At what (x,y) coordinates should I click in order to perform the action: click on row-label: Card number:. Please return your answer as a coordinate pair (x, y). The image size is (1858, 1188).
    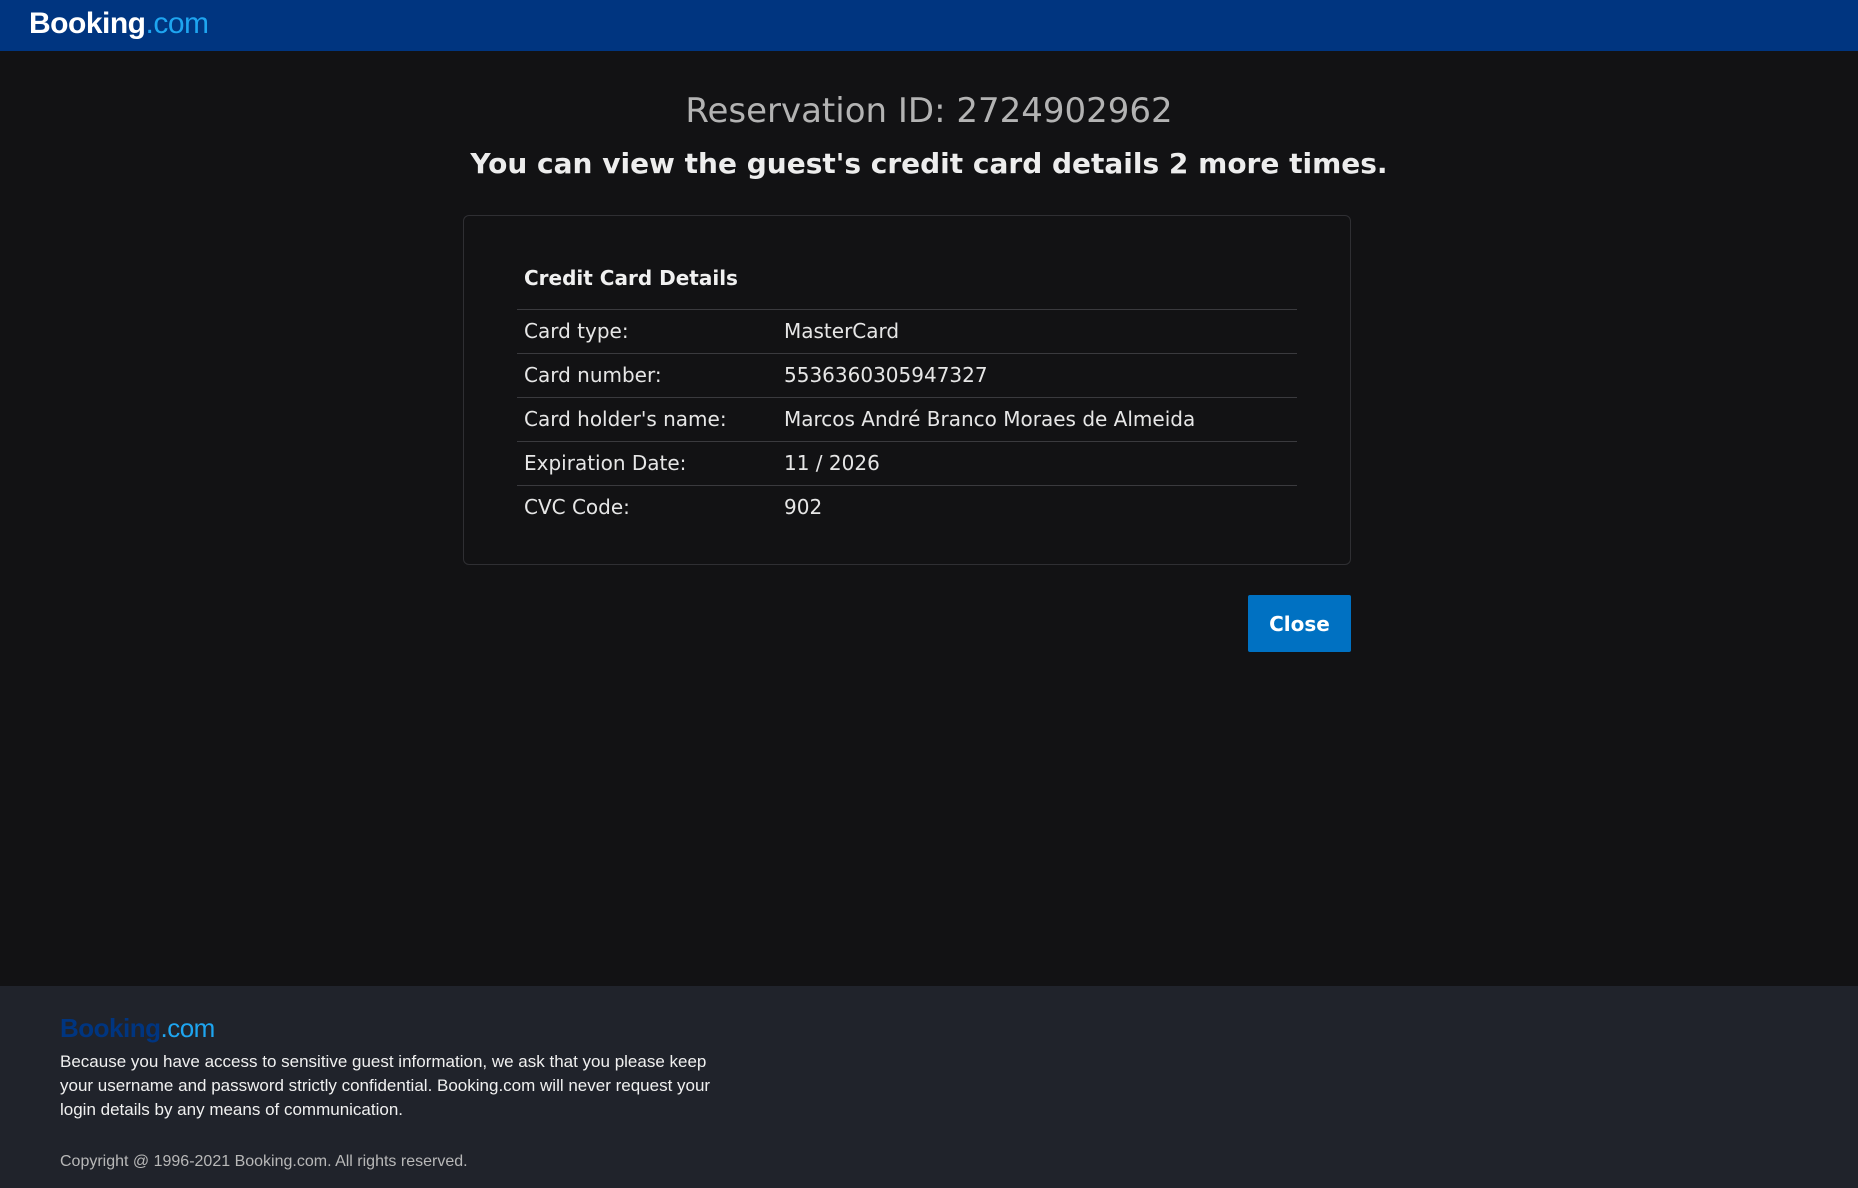
    Looking at the image, I should click on (593, 375).